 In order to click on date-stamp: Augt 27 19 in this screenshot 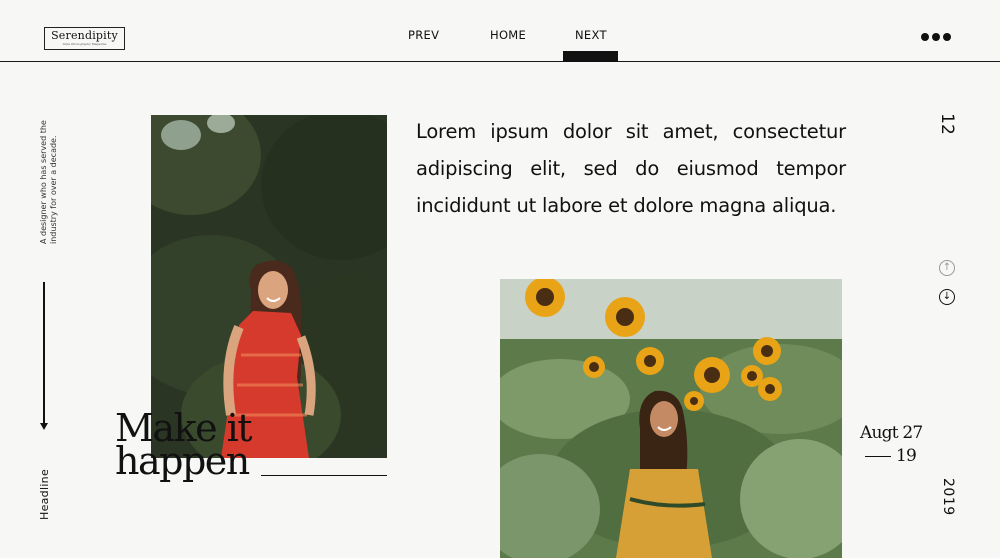, I will do `click(891, 444)`.